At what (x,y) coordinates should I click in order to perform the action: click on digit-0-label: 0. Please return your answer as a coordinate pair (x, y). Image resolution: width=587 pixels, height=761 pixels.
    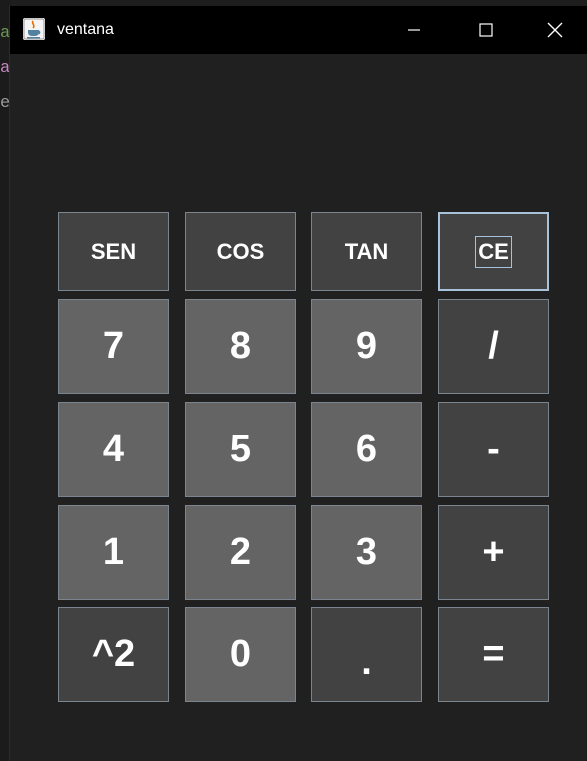
    Looking at the image, I should click on (240, 654).